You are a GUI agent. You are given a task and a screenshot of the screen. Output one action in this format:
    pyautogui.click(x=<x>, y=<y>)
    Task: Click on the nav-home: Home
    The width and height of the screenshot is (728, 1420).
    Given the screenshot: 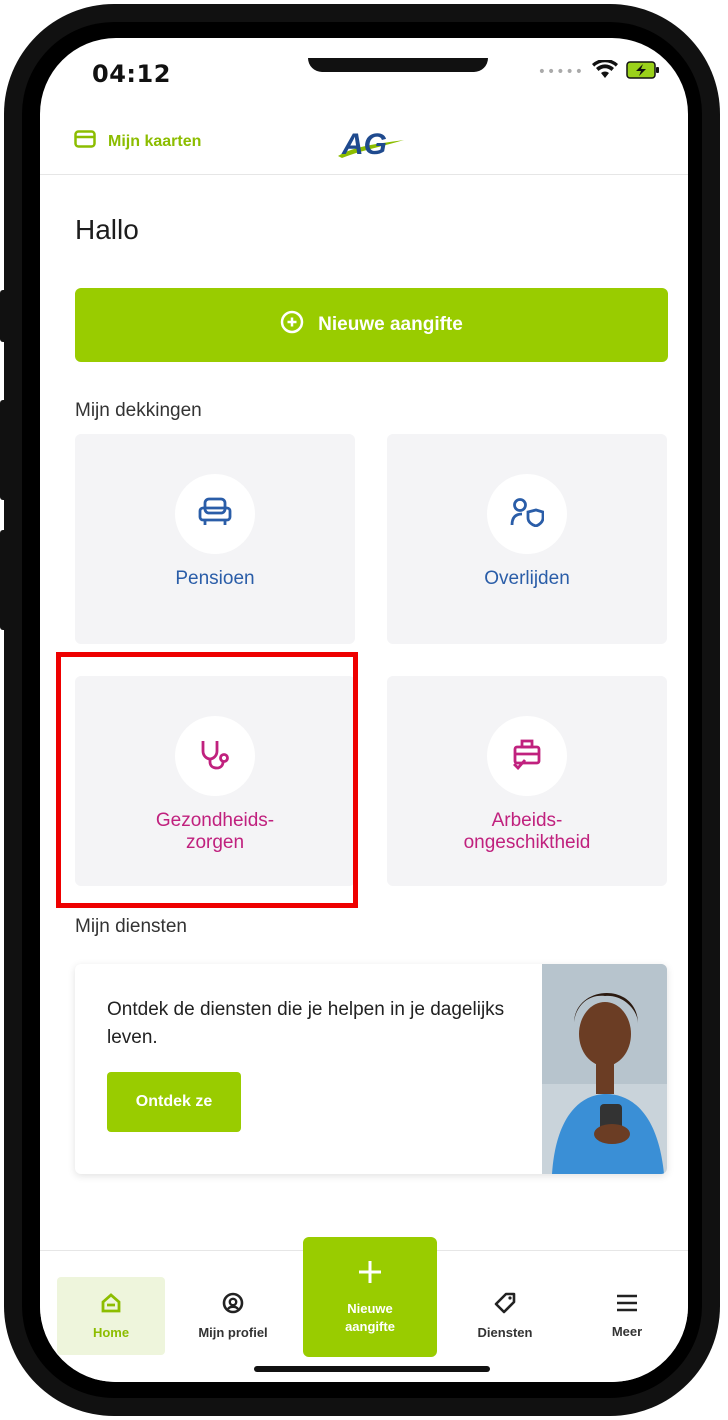 What is the action you would take?
    pyautogui.click(x=111, y=1316)
    